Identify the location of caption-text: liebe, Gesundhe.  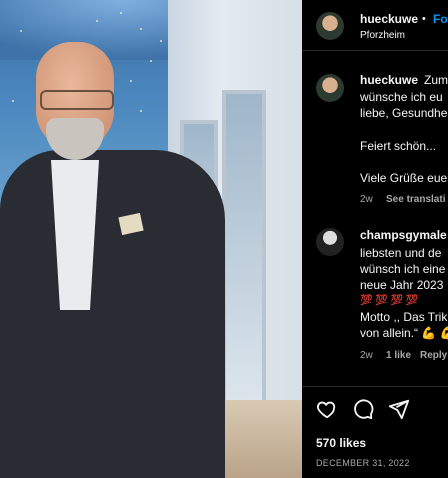
(404, 113).